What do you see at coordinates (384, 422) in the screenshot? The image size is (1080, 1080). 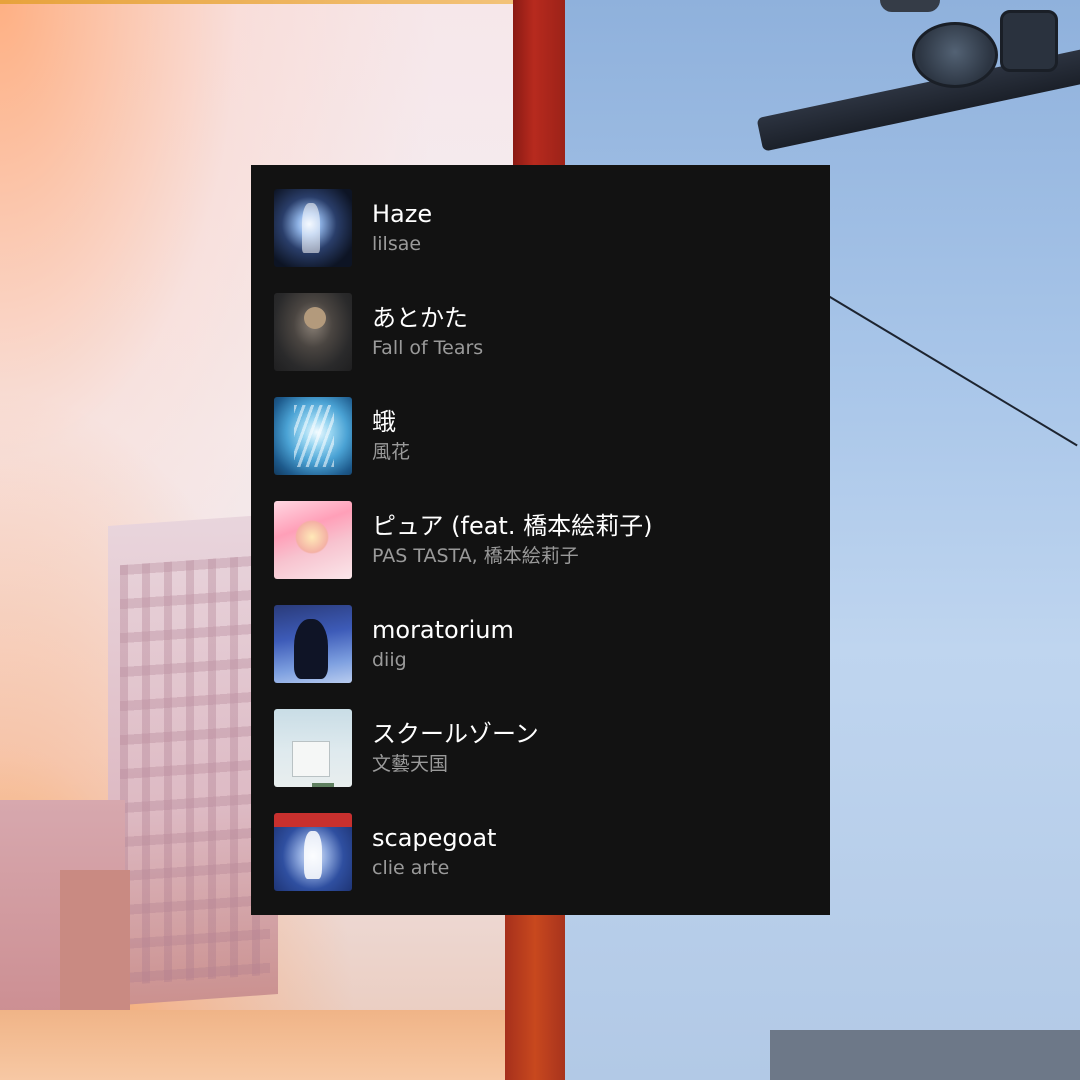 I see `track-title: 蛾` at bounding box center [384, 422].